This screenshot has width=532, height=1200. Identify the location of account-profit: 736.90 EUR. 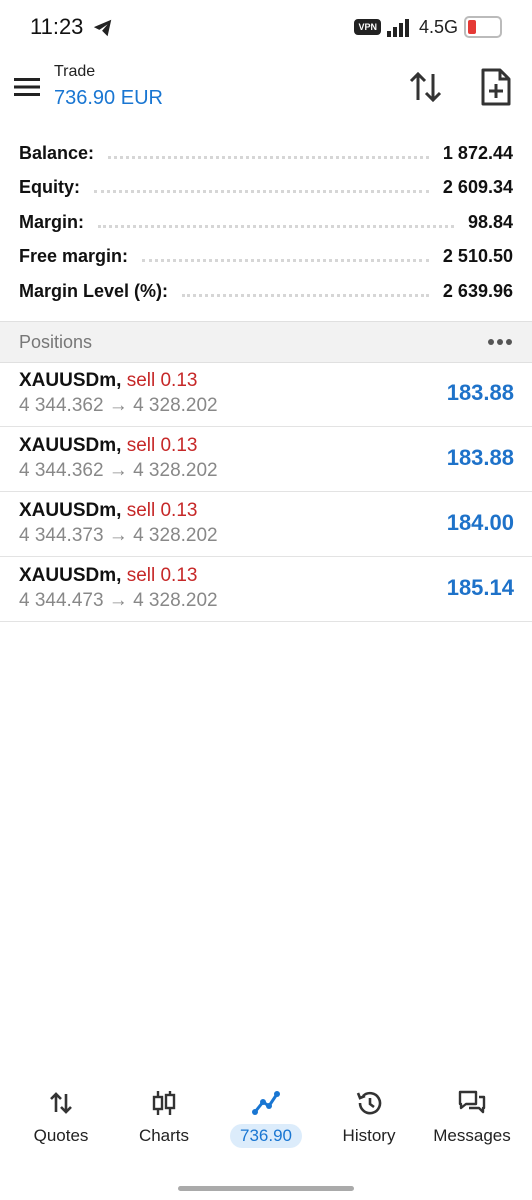
(108, 98).